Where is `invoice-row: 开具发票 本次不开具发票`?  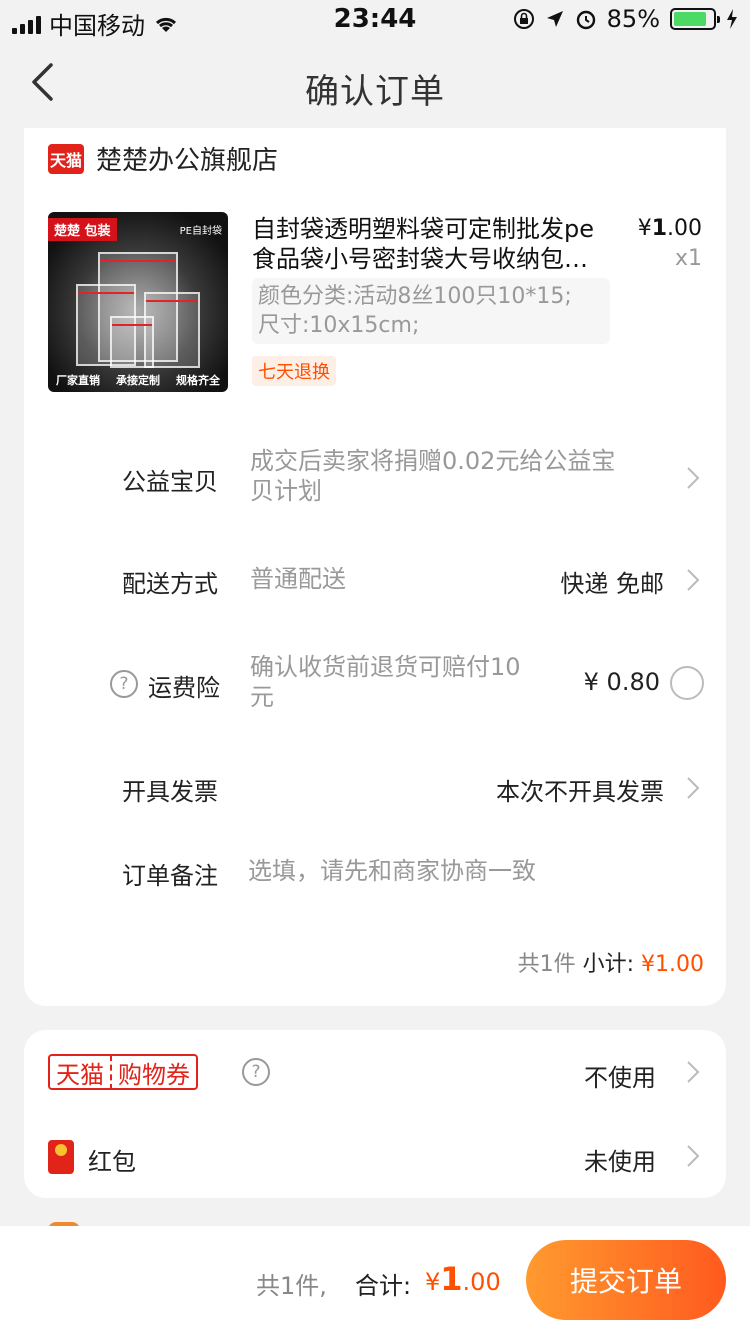
invoice-row: 开具发票 本次不开具发票 is located at coordinates (375, 790).